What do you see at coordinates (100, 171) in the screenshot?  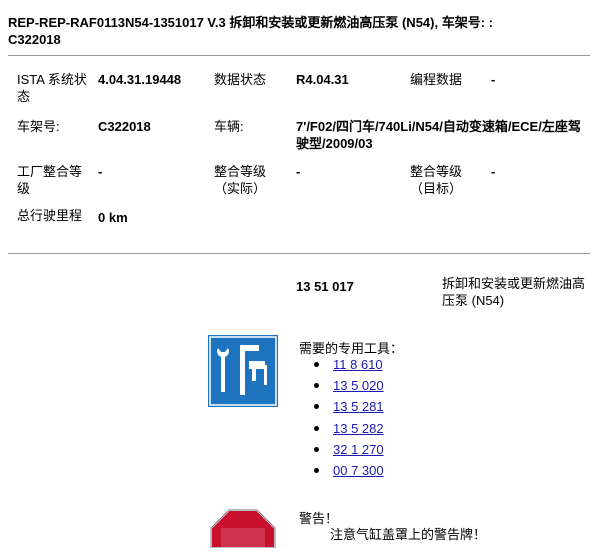 I see `factory-integration-value: -` at bounding box center [100, 171].